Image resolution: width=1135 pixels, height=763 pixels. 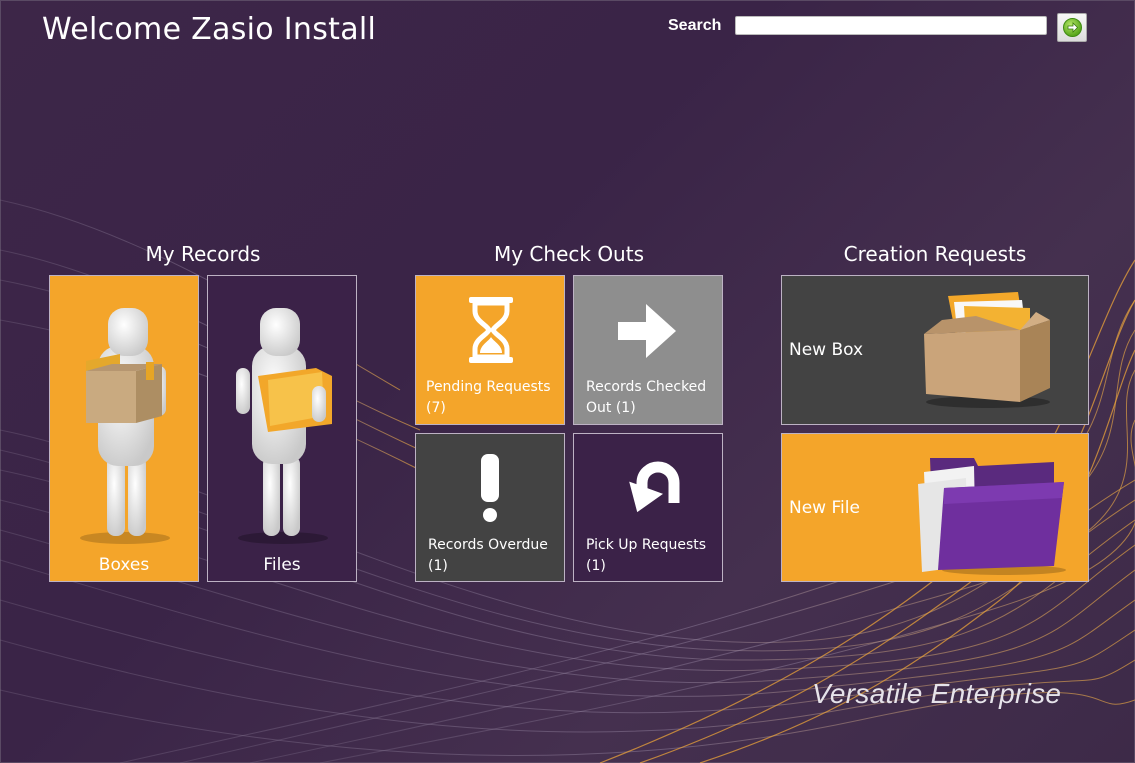 I want to click on green-arrow-go-icon, so click(x=1072, y=27).